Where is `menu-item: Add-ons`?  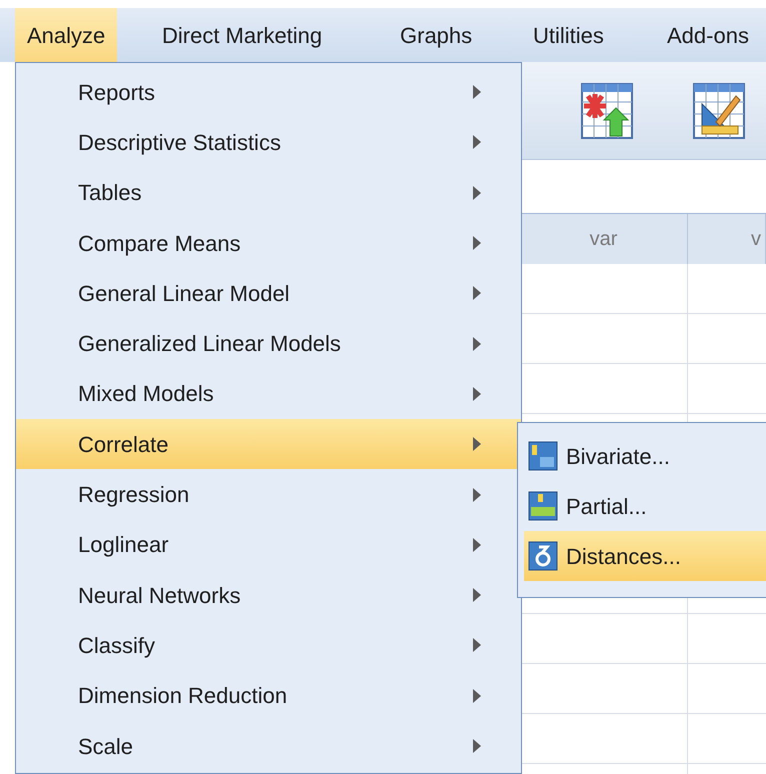
menu-item: Add-ons is located at coordinates (708, 35).